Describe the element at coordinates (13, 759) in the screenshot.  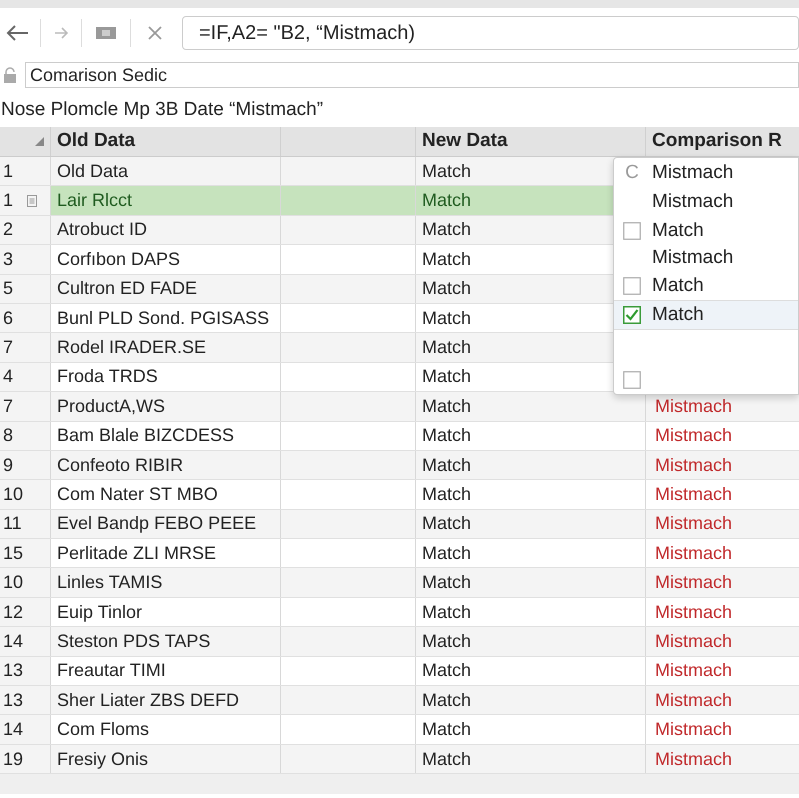
I see `row-number: 19` at that location.